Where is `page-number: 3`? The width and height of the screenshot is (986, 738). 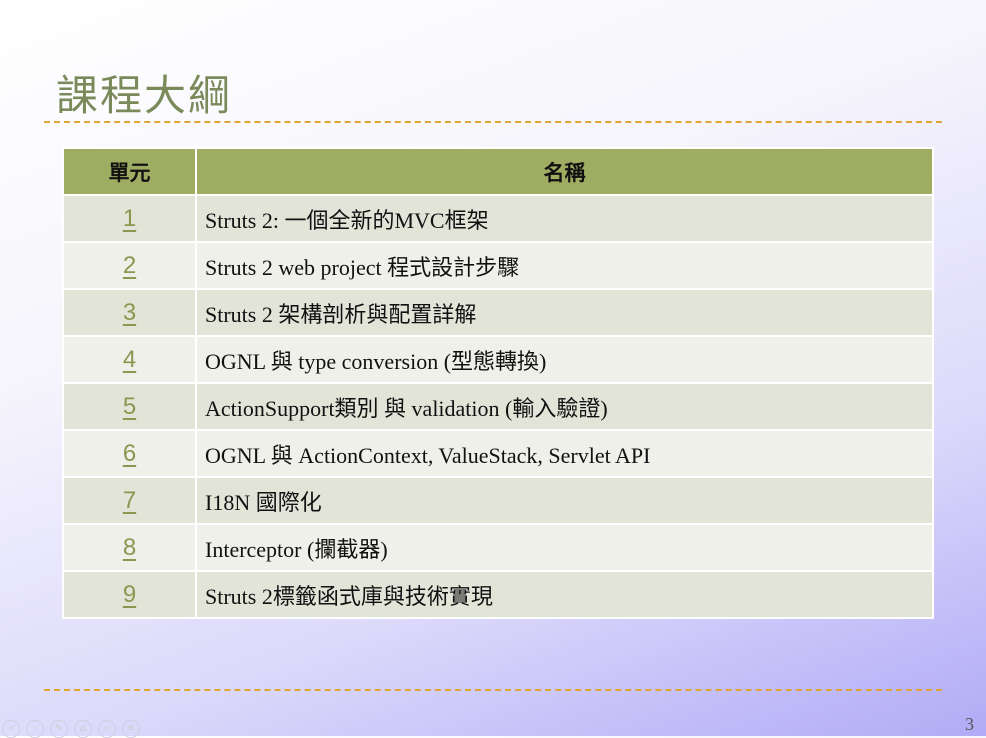
page-number: 3 is located at coordinates (969, 724).